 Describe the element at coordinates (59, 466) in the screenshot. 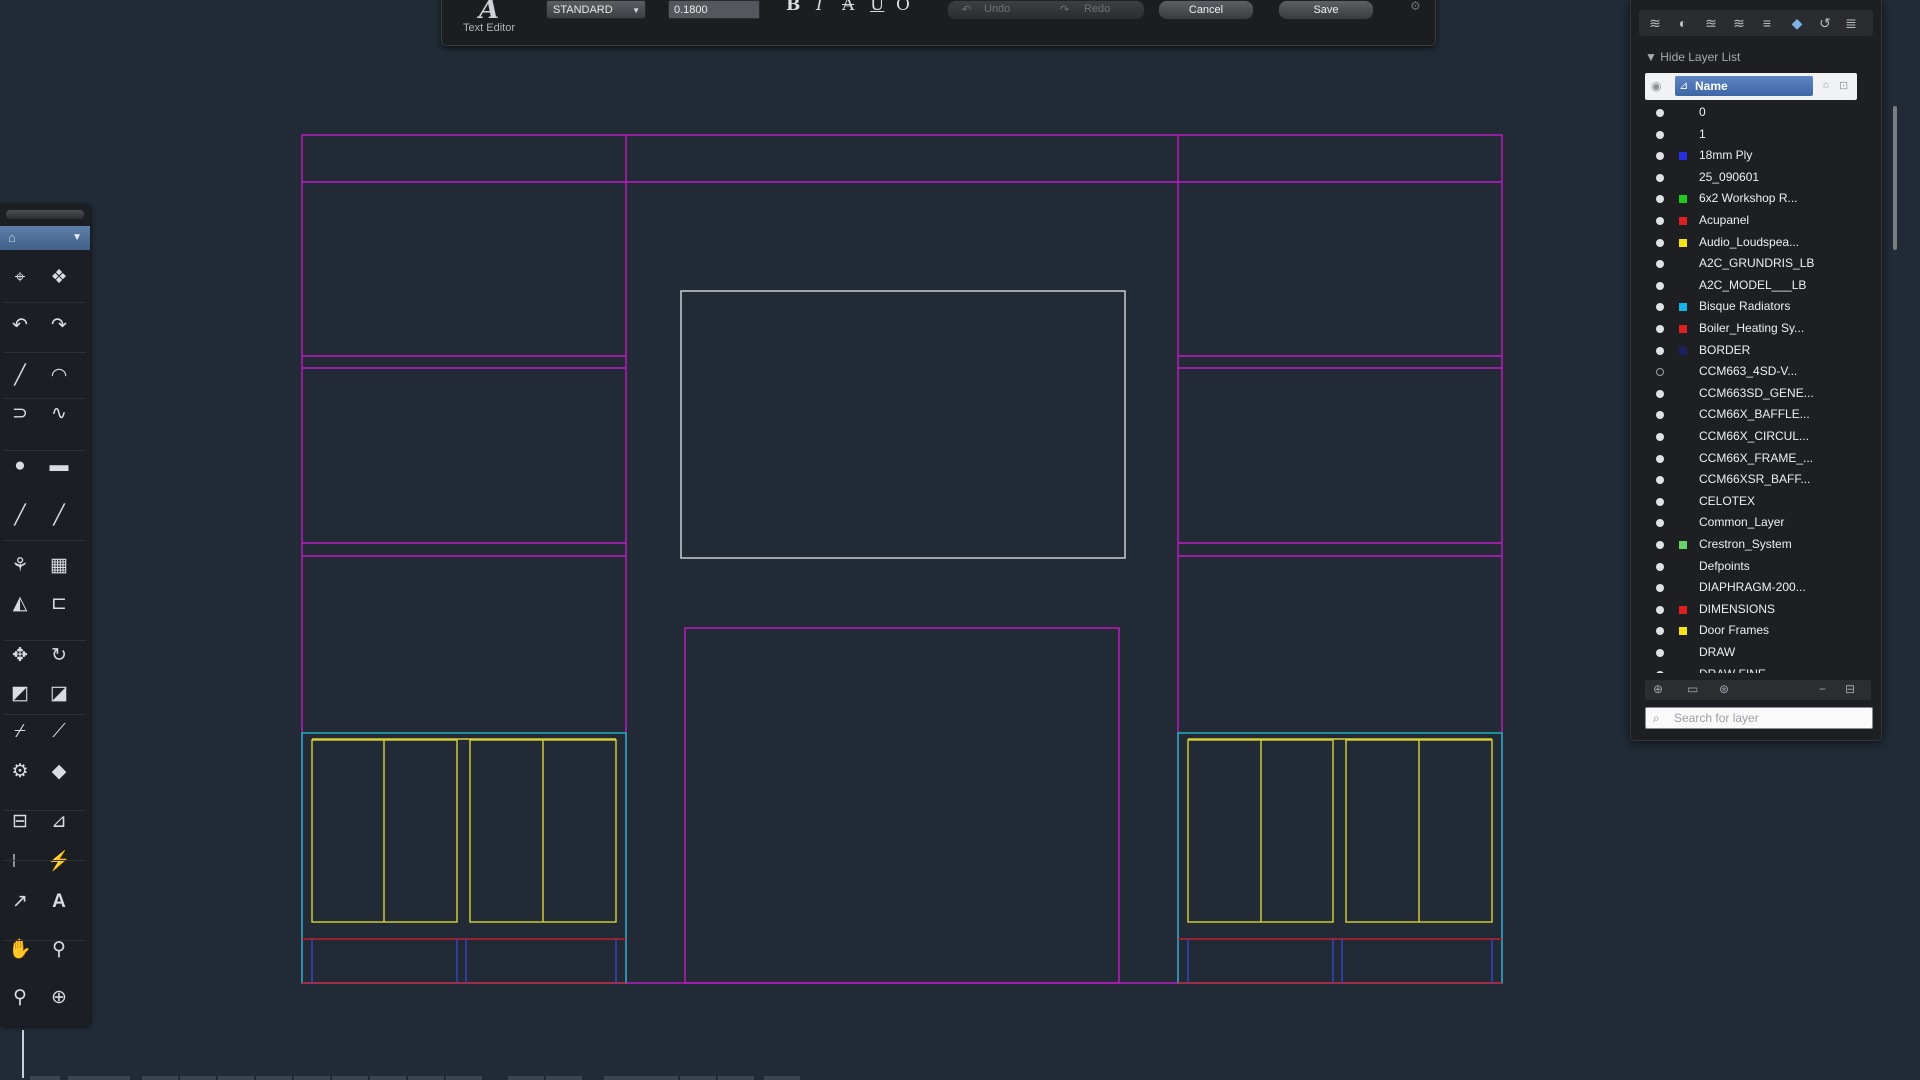

I see `rectangle-icon: ▬` at that location.